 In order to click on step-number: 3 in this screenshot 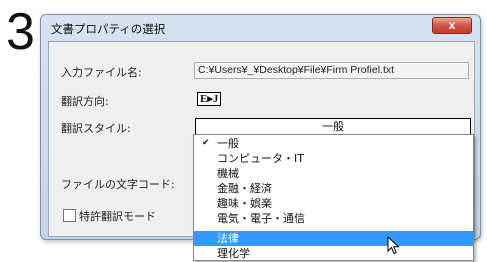, I will do `click(20, 32)`.